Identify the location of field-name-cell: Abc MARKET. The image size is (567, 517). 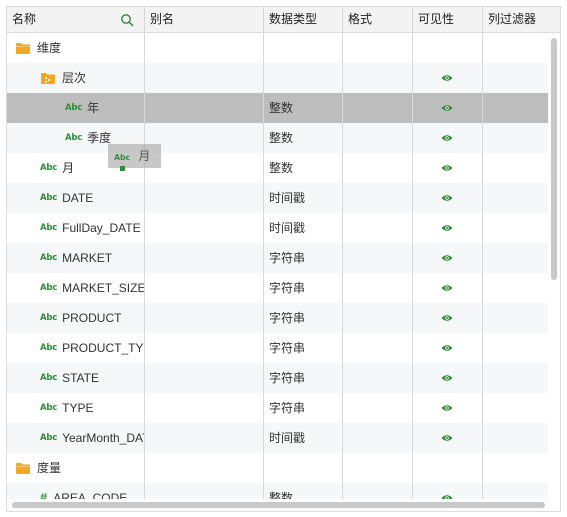
(76, 258).